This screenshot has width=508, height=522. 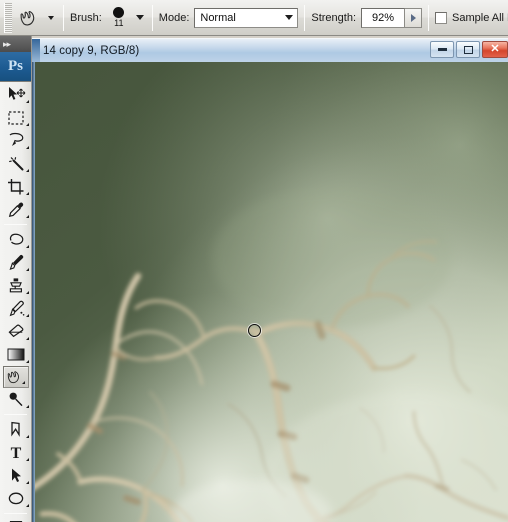 I want to click on tool-history-brush, so click(x=16, y=308).